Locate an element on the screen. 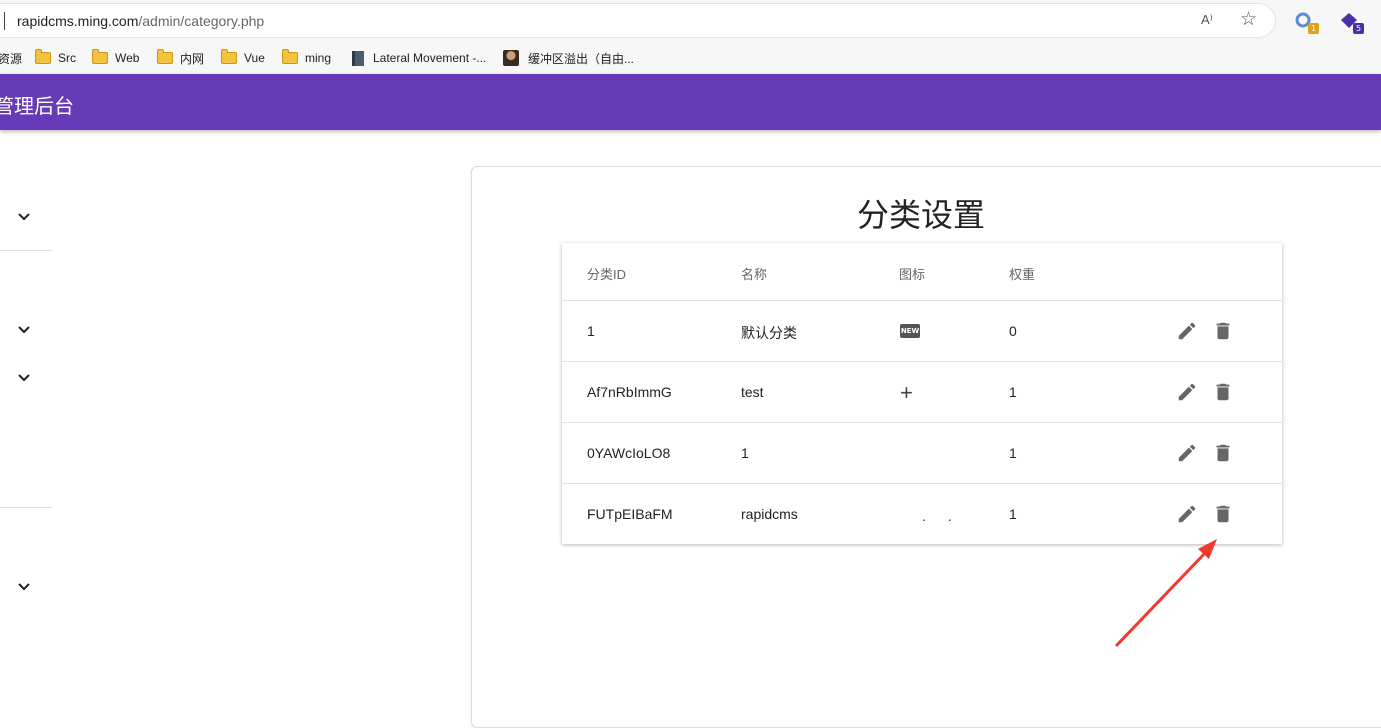 Image resolution: width=1381 pixels, height=728 pixels. extension-2-icon: 5 is located at coordinates (1352, 23).